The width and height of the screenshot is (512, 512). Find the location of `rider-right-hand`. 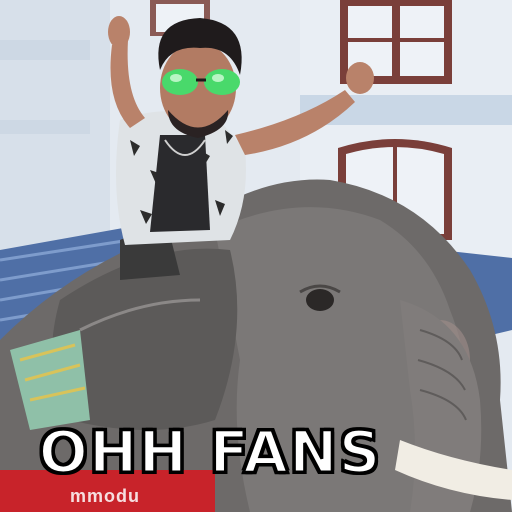

rider-right-hand is located at coordinates (360, 78).